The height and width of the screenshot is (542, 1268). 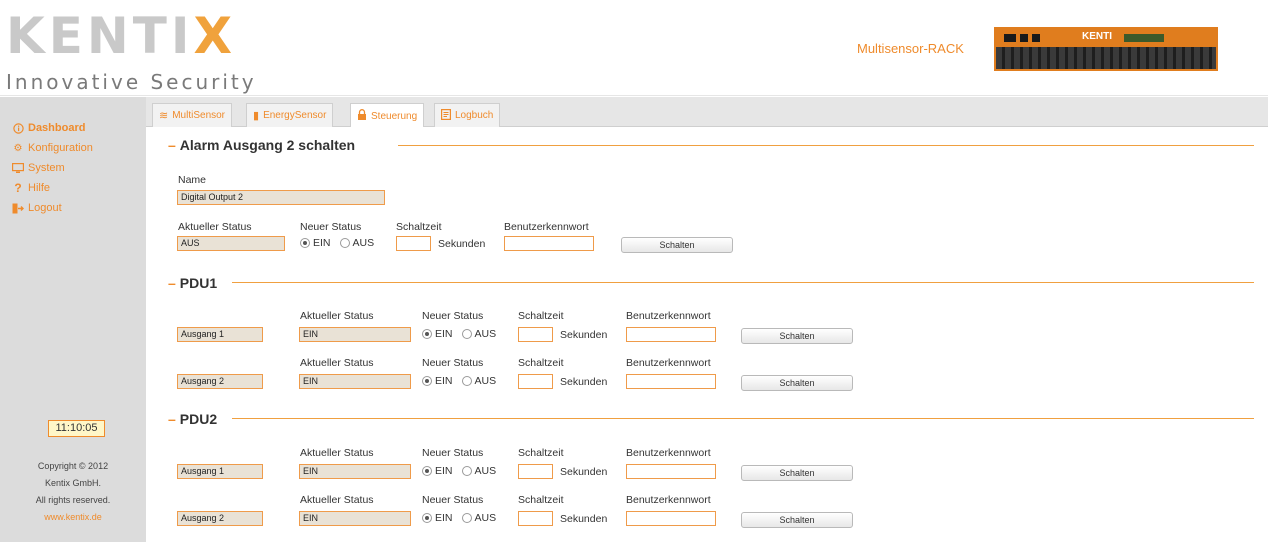 I want to click on multisensor-icon: ≋, so click(x=164, y=116).